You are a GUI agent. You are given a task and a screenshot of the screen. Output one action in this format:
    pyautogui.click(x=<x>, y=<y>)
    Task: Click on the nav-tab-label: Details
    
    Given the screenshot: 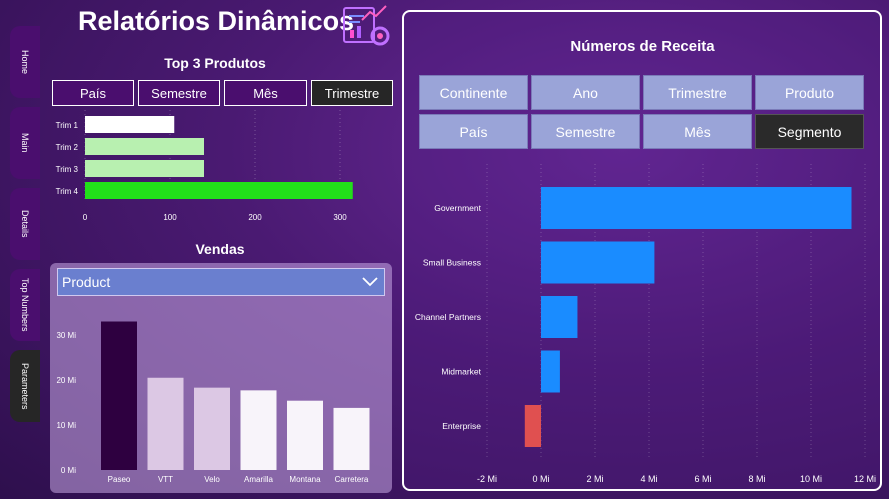 What is the action you would take?
    pyautogui.click(x=25, y=224)
    